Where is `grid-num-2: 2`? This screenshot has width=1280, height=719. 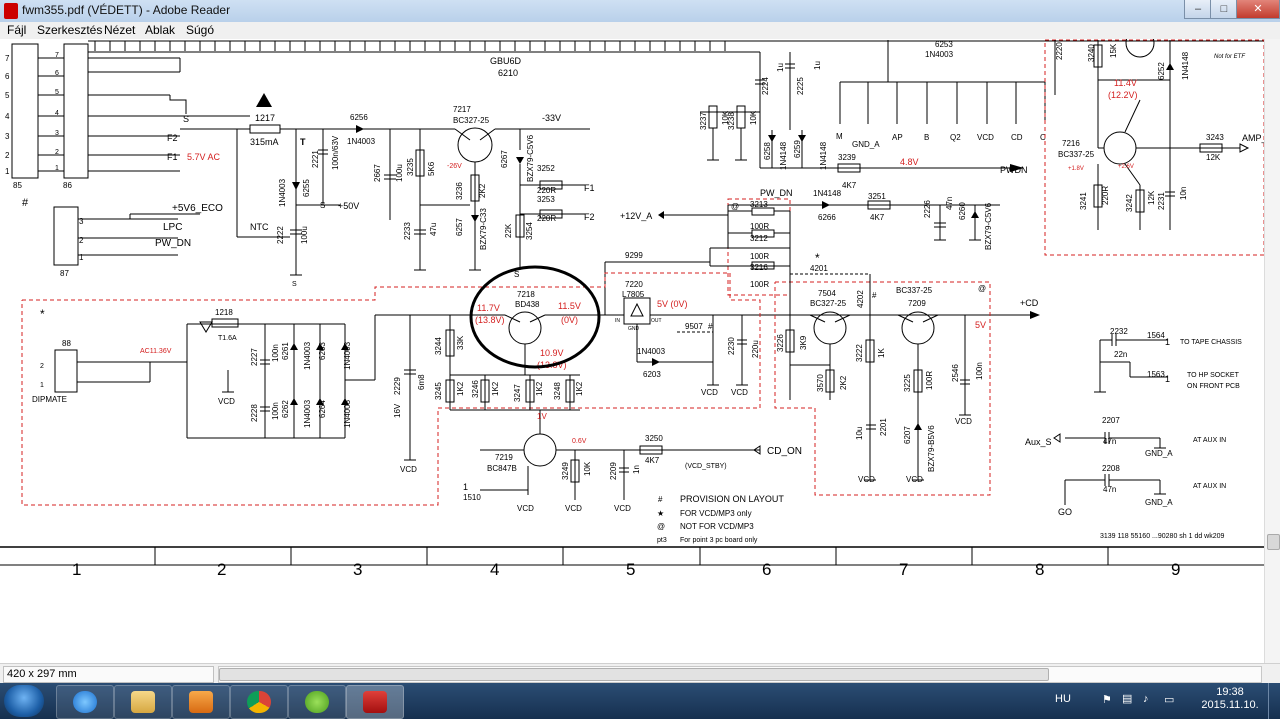 grid-num-2: 2 is located at coordinates (221, 569).